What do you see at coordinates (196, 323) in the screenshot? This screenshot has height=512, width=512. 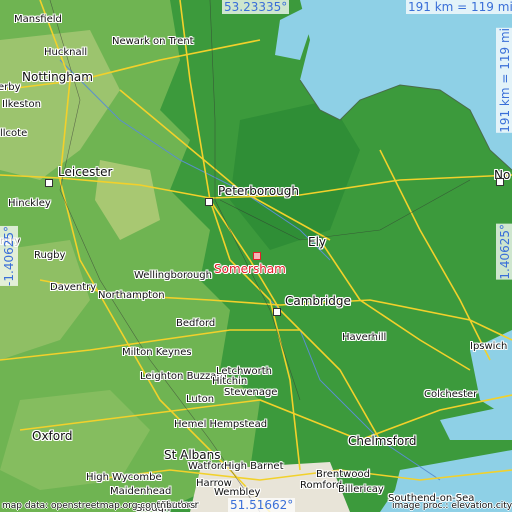 I see `place-label-bedford: Bedford` at bounding box center [196, 323].